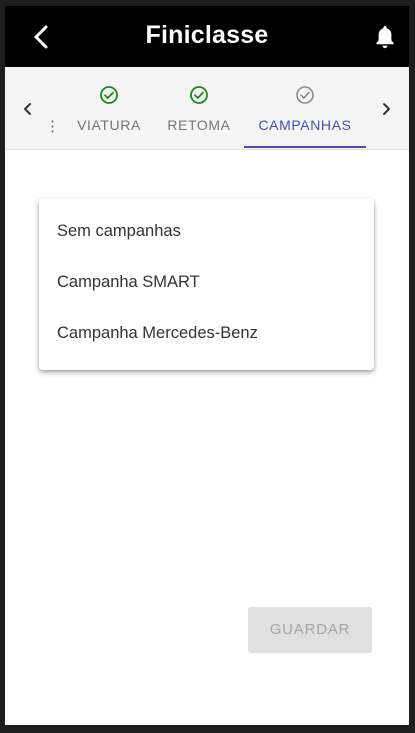  I want to click on tabs-scroll-left-button, so click(28, 109).